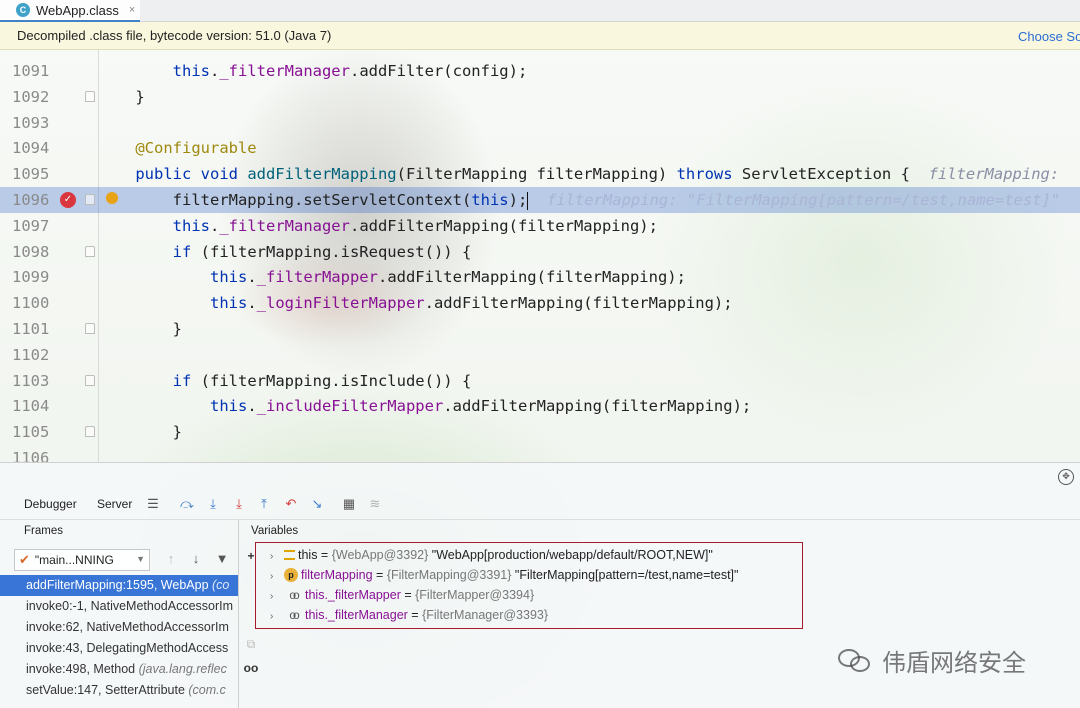 This screenshot has width=1080, height=708. Describe the element at coordinates (196, 148) in the screenshot. I see `code-token: @Configurable` at that location.